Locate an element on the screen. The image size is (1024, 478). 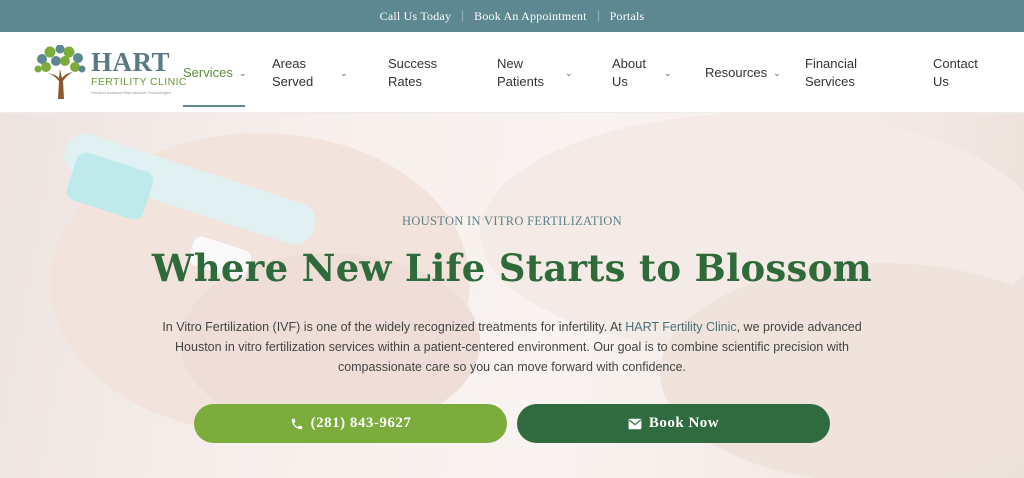
logo-title: HART is located at coordinates (131, 62).